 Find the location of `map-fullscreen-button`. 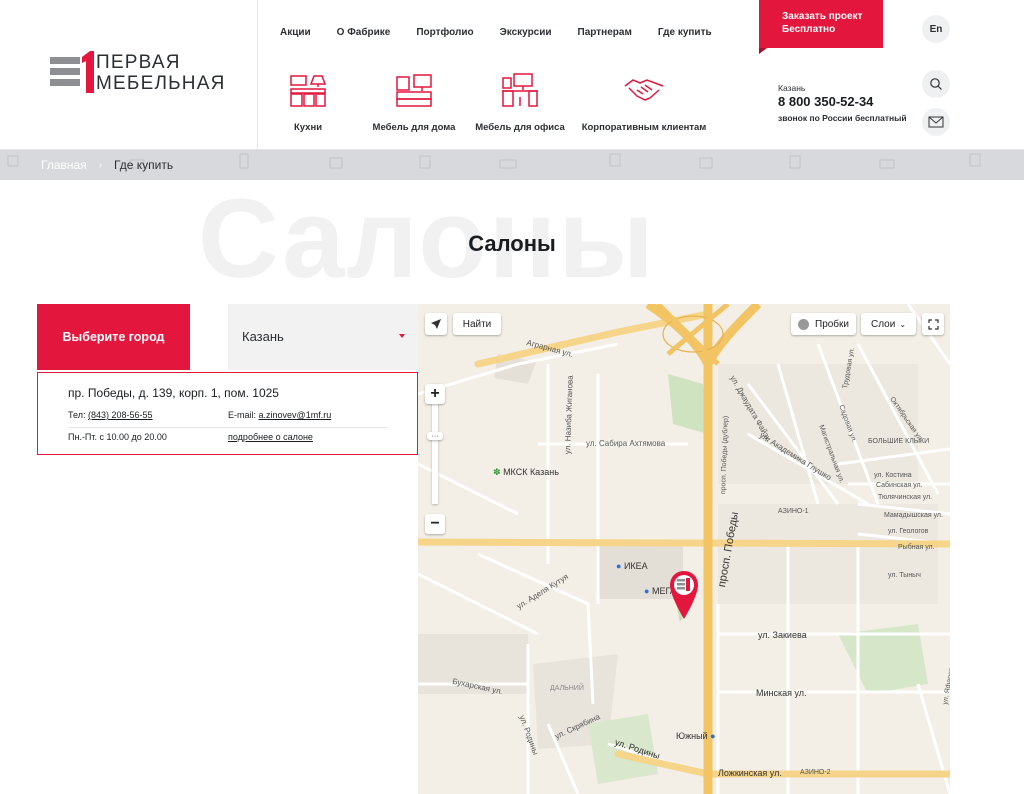

map-fullscreen-button is located at coordinates (933, 324).